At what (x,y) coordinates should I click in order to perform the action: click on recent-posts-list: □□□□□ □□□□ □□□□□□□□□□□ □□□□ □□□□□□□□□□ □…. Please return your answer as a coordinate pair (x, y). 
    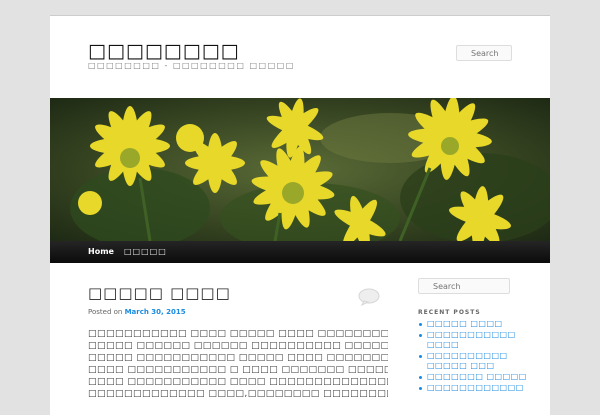
    Looking at the image, I should click on (473, 356).